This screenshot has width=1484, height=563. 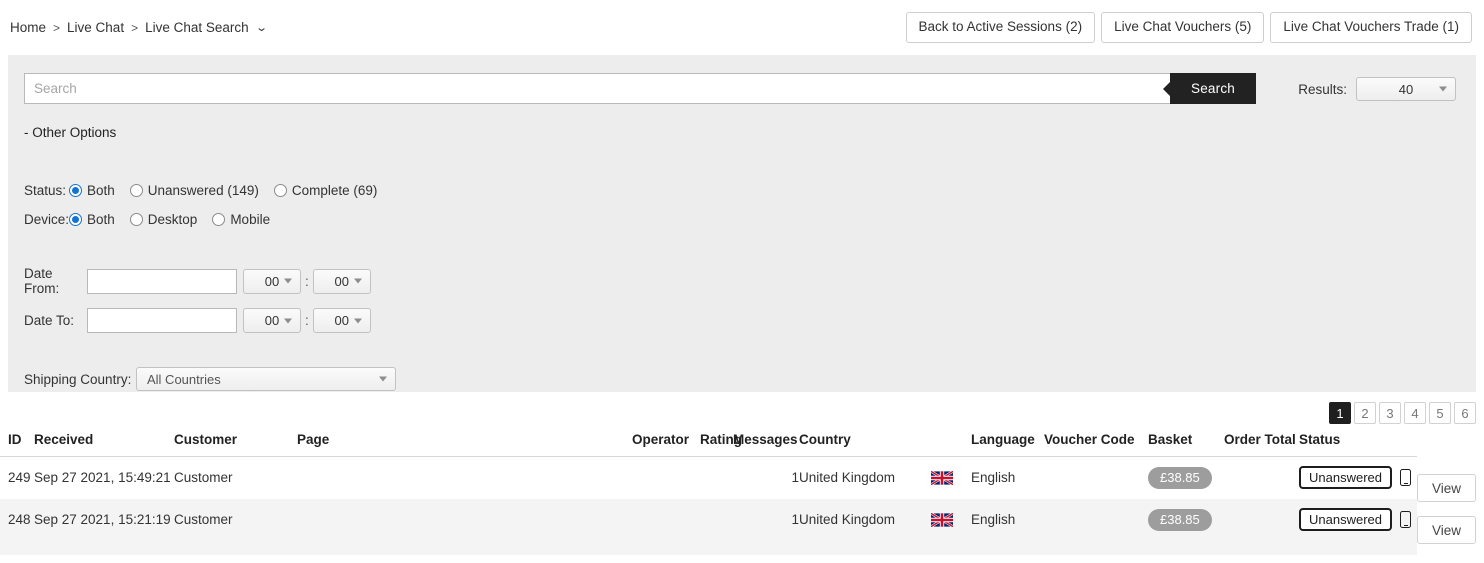 I want to click on page-button-5: 5, so click(x=1440, y=413).